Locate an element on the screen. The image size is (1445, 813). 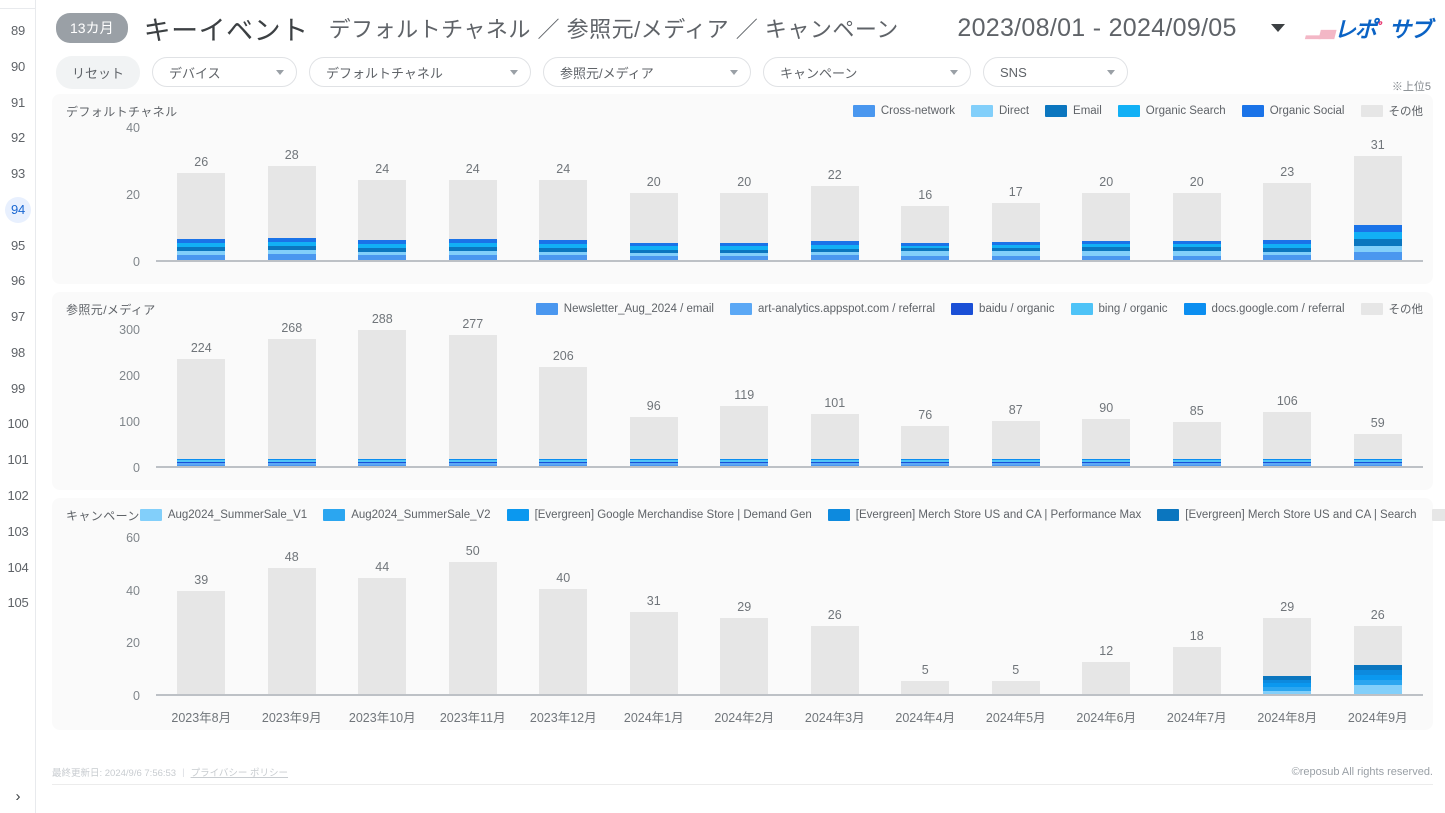
date-range-label: 2023/08/01 - 2024/09/05 is located at coordinates (1096, 28).